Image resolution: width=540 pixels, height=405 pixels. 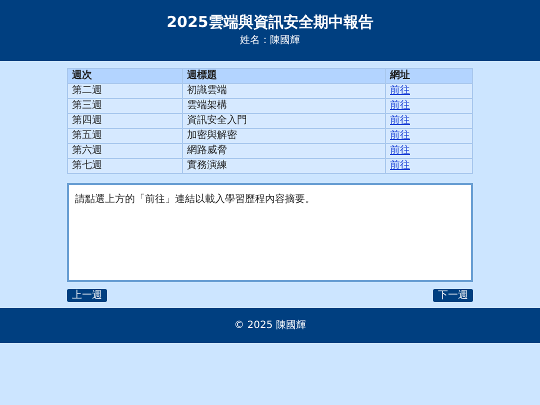 I want to click on previous-week-button: 上一週, so click(x=87, y=295).